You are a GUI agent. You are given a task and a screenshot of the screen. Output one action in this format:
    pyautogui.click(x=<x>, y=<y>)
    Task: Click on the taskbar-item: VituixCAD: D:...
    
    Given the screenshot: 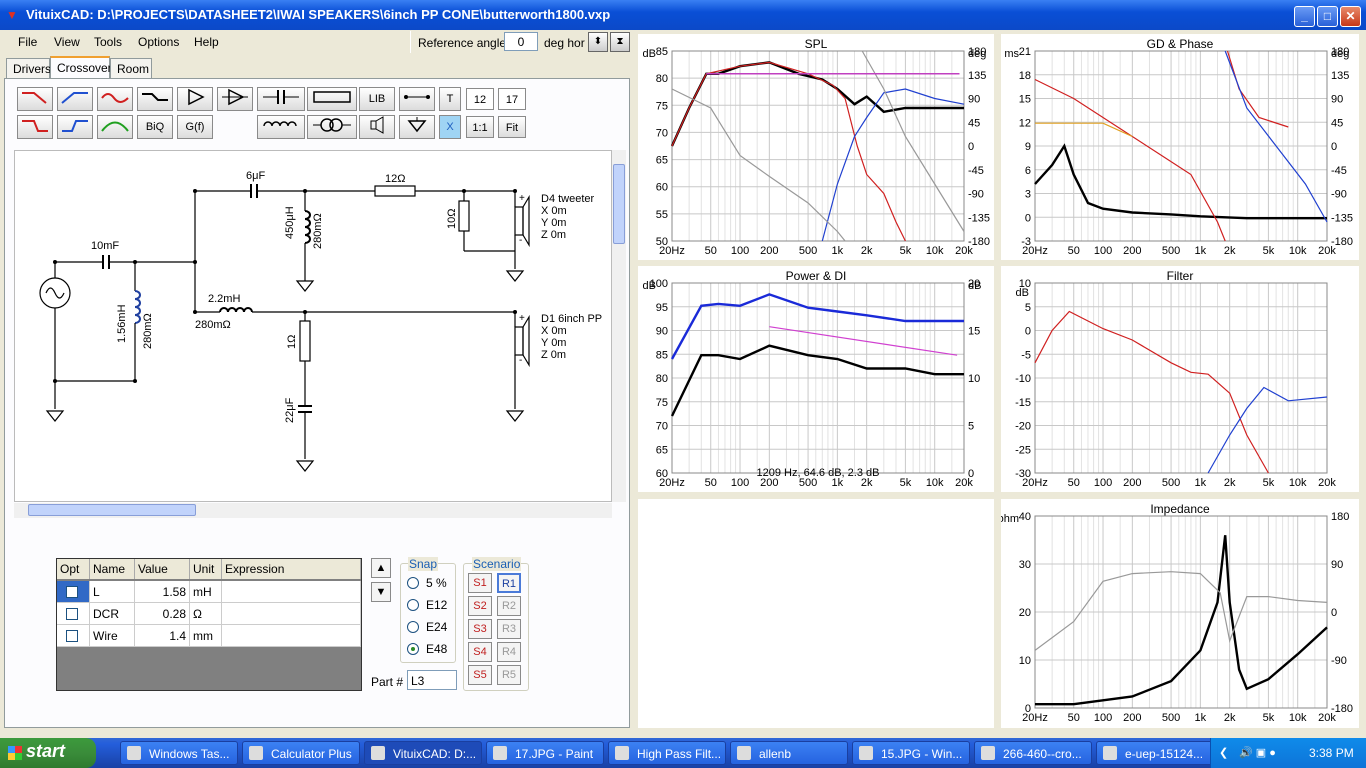 What is the action you would take?
    pyautogui.click(x=423, y=753)
    